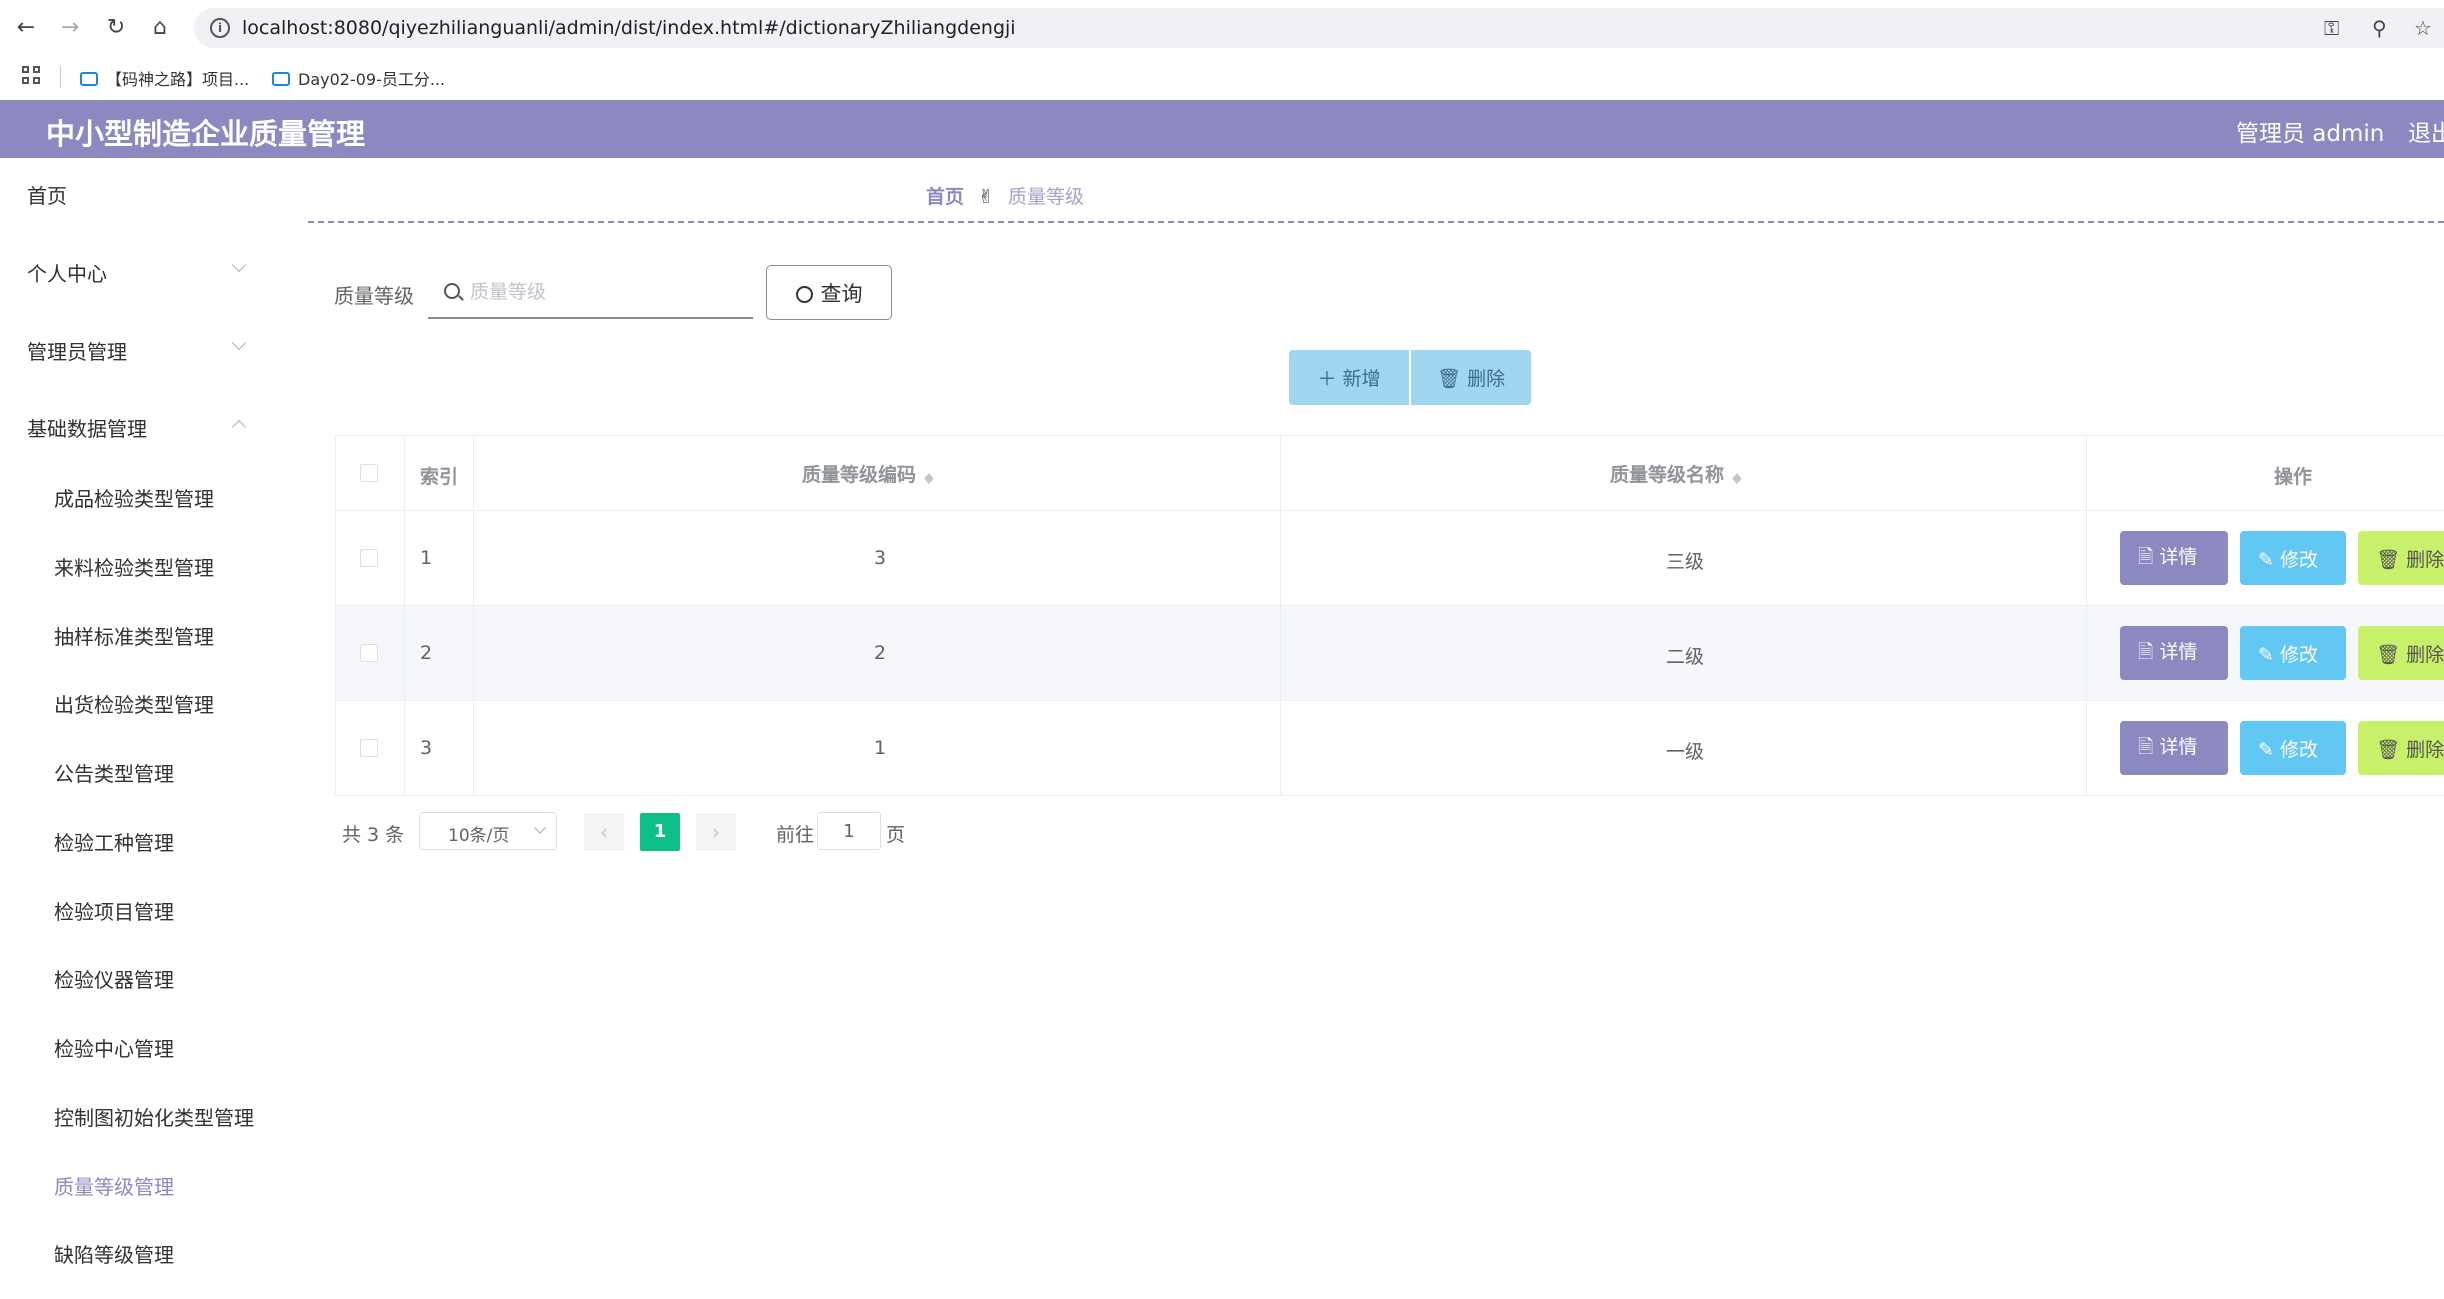  What do you see at coordinates (2379, 28) in the screenshot?
I see `zoom-icon: ⚲` at bounding box center [2379, 28].